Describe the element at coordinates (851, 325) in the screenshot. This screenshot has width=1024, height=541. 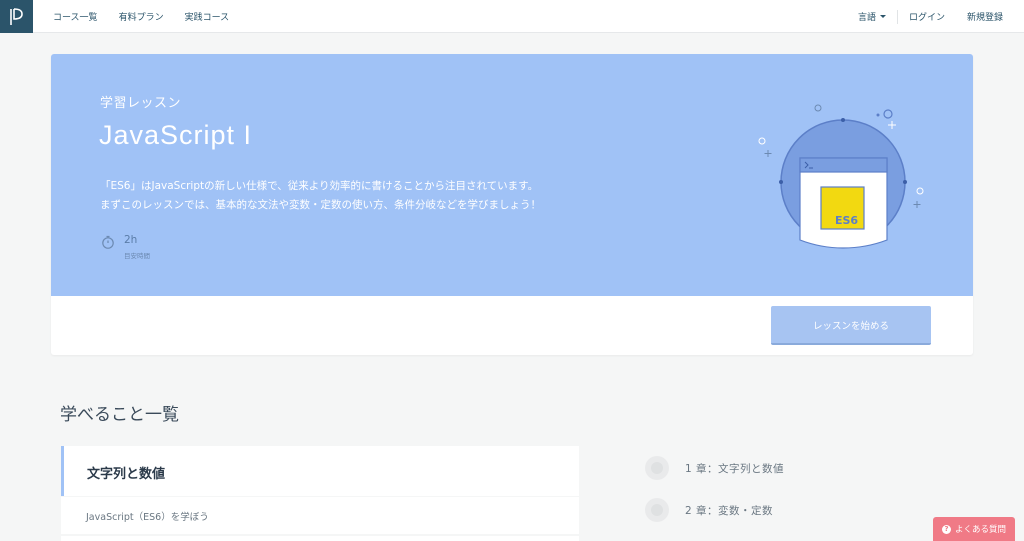
I see `start-lesson-button: レッスンを始める` at that location.